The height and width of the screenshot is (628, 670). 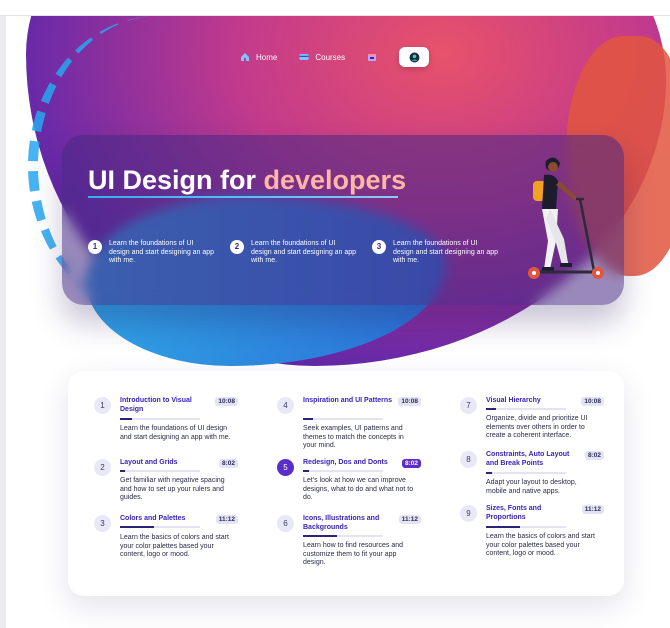 What do you see at coordinates (379, 247) in the screenshot?
I see `hero-point-number: 3` at bounding box center [379, 247].